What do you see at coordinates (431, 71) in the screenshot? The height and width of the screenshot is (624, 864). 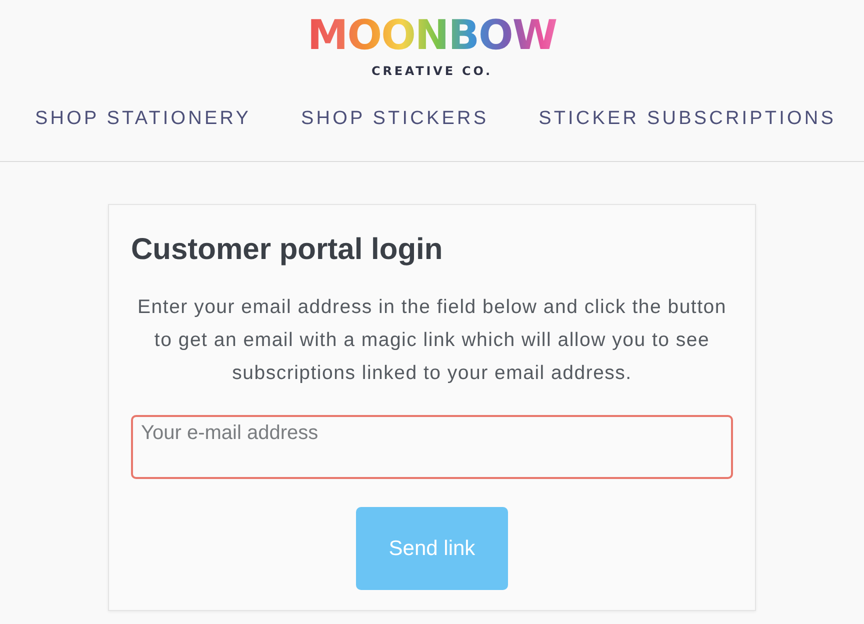 I see `logo-tagline: CREATIVE CO.` at bounding box center [431, 71].